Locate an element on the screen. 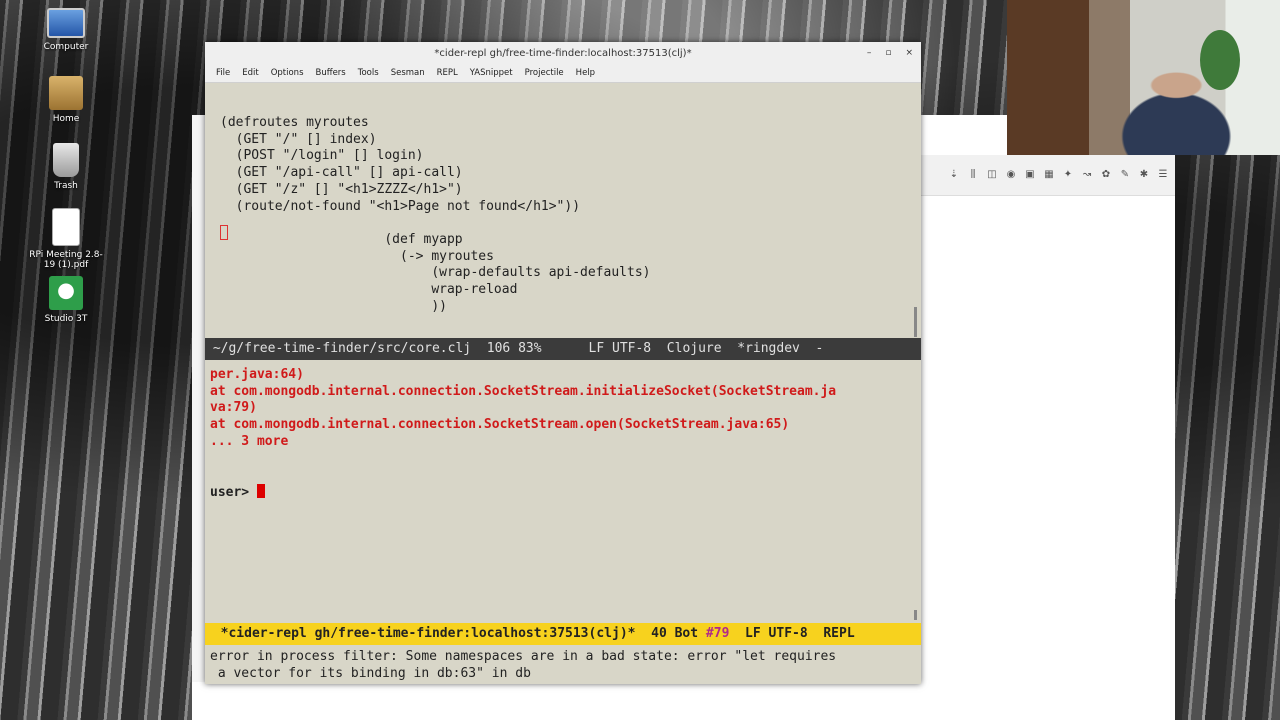  pen-icon: ✎ is located at coordinates (1125, 175).